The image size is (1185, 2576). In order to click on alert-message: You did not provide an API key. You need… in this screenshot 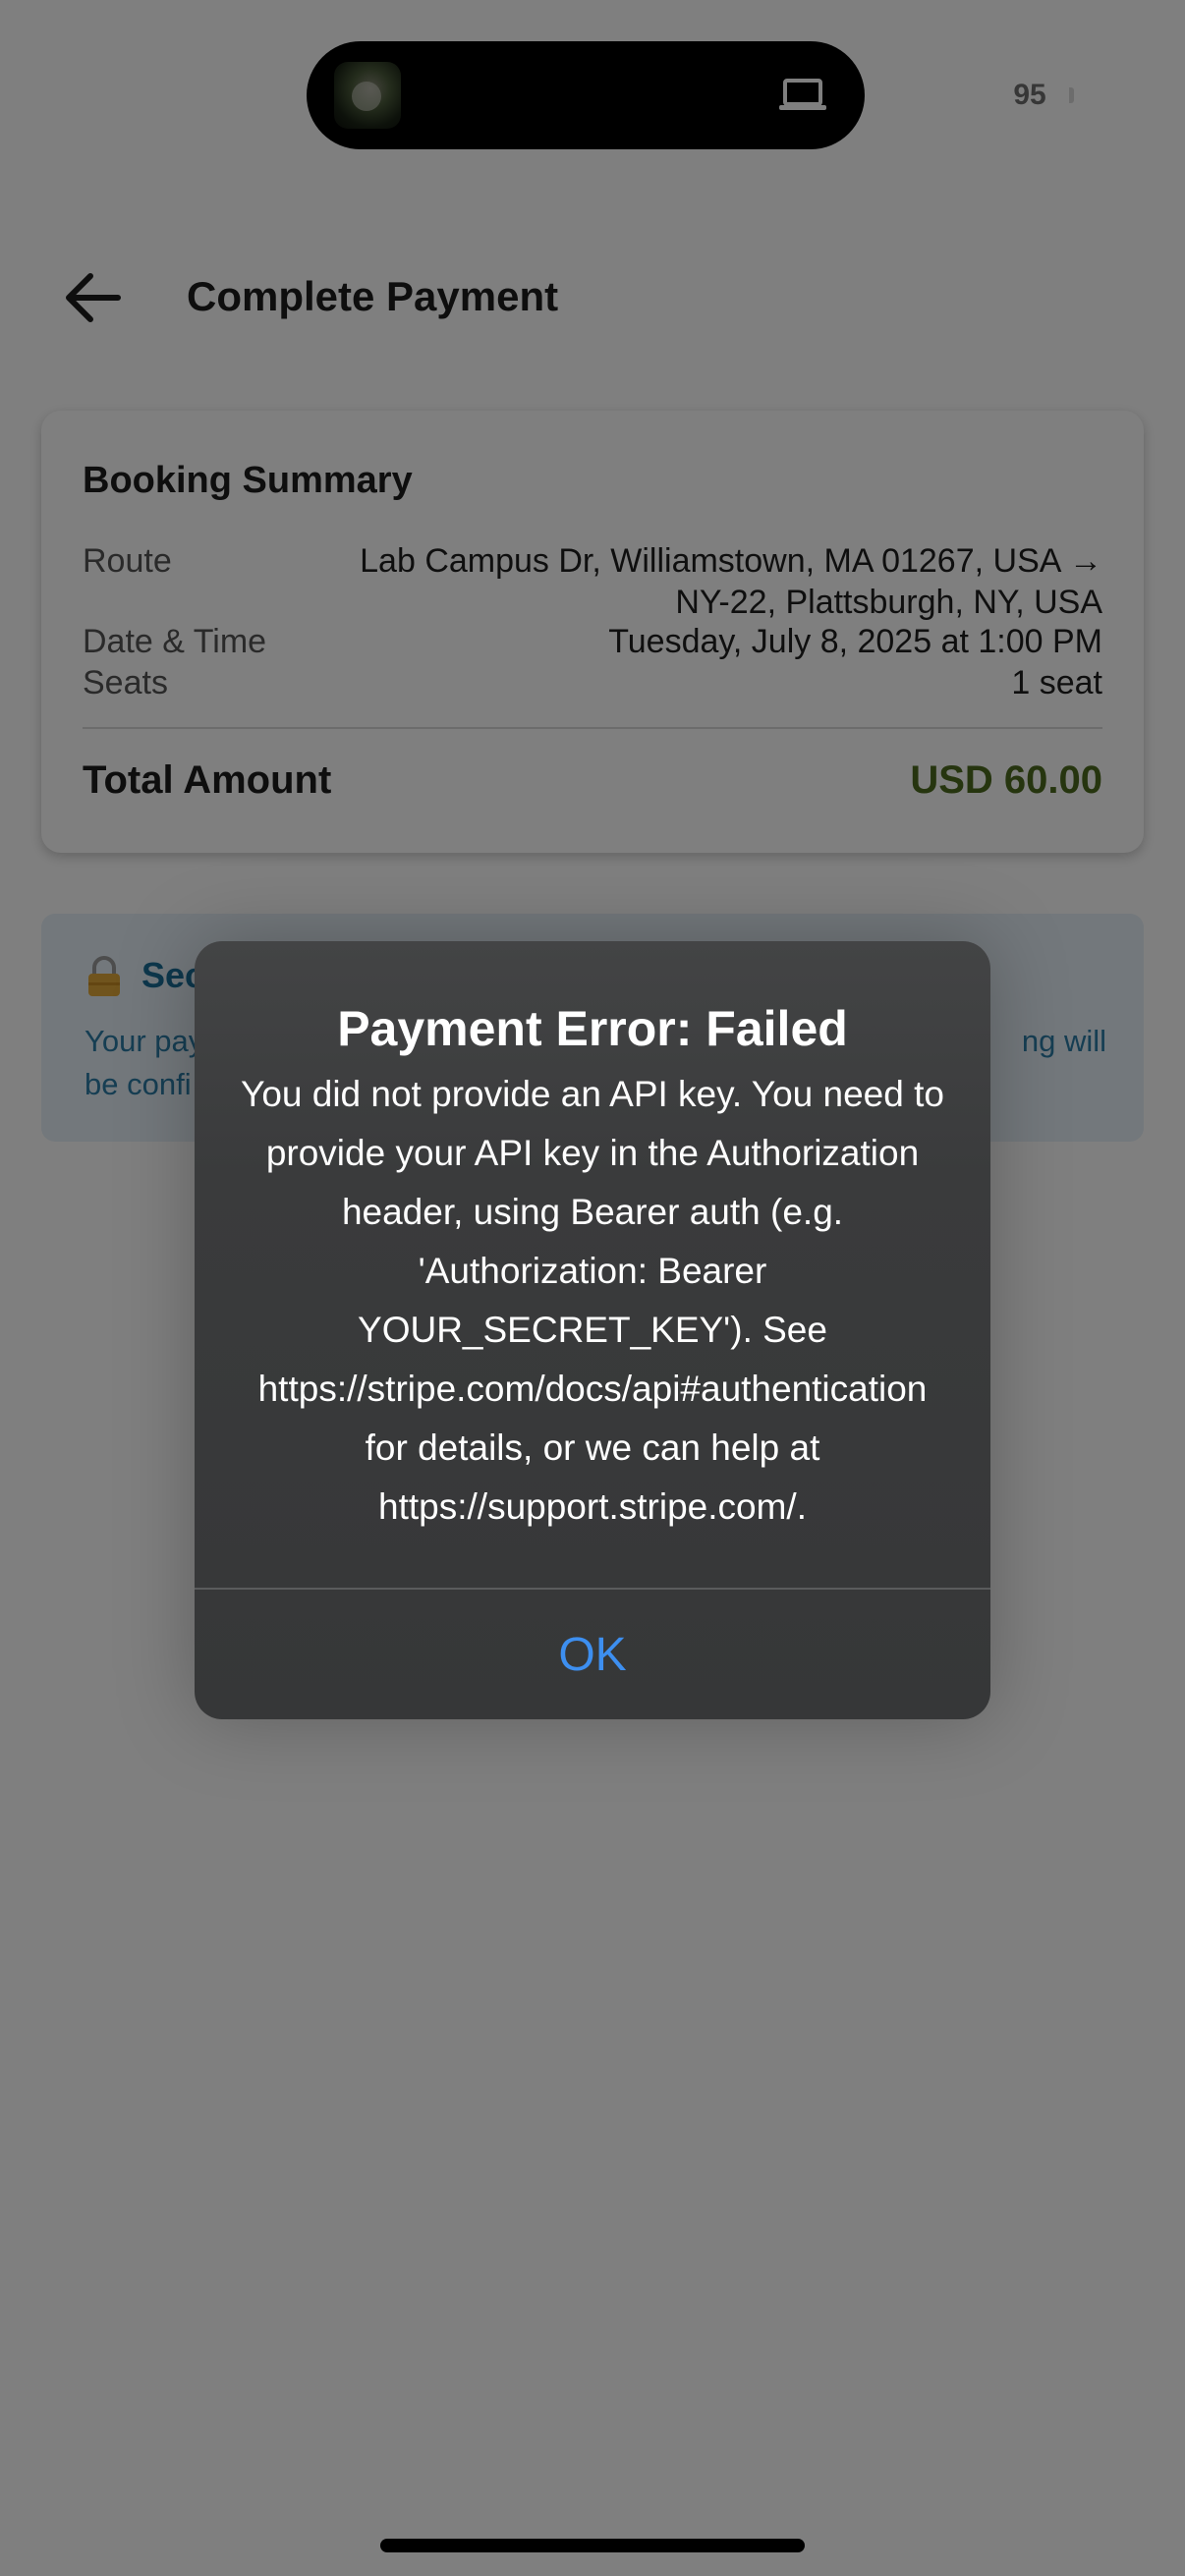, I will do `click(592, 1300)`.